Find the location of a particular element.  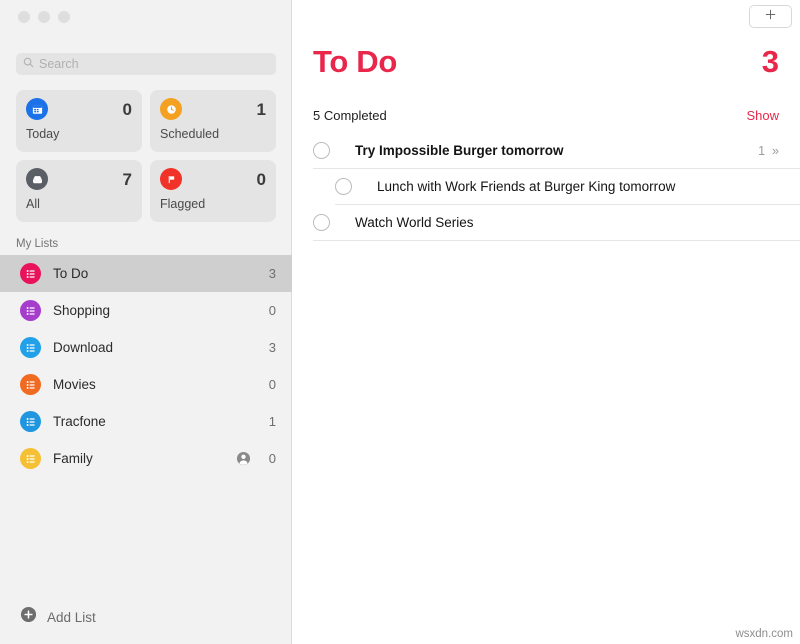

smart-list-cards: 0 Today 1 Scheduled 7 All 0 Flagged is located at coordinates (146, 156).